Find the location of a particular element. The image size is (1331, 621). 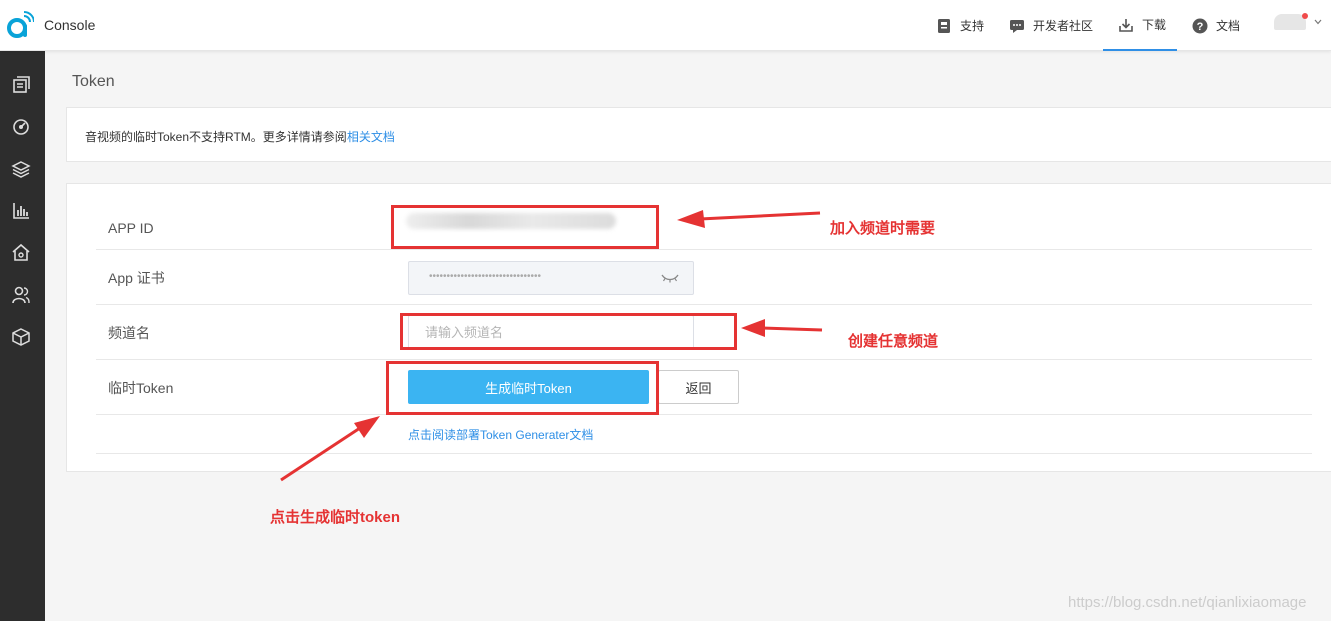

channel-label: 频道名 is located at coordinates (129, 333).